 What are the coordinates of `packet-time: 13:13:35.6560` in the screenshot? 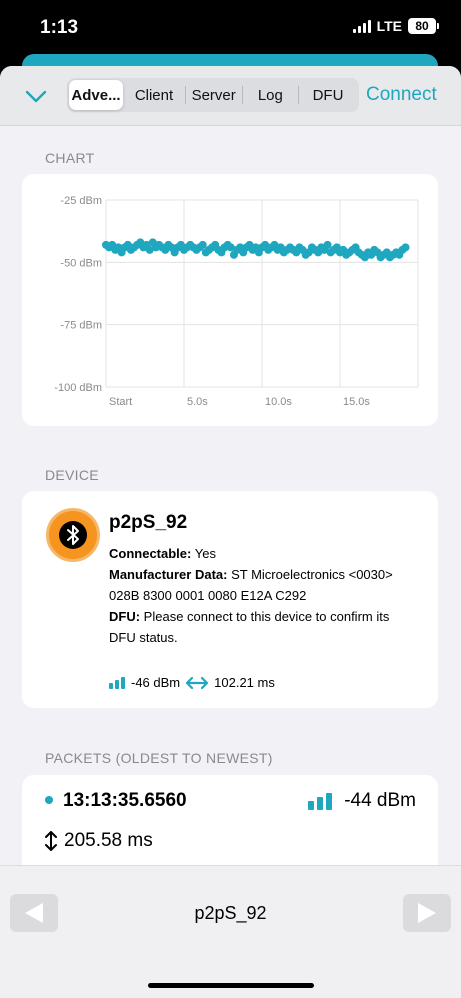 It's located at (125, 800).